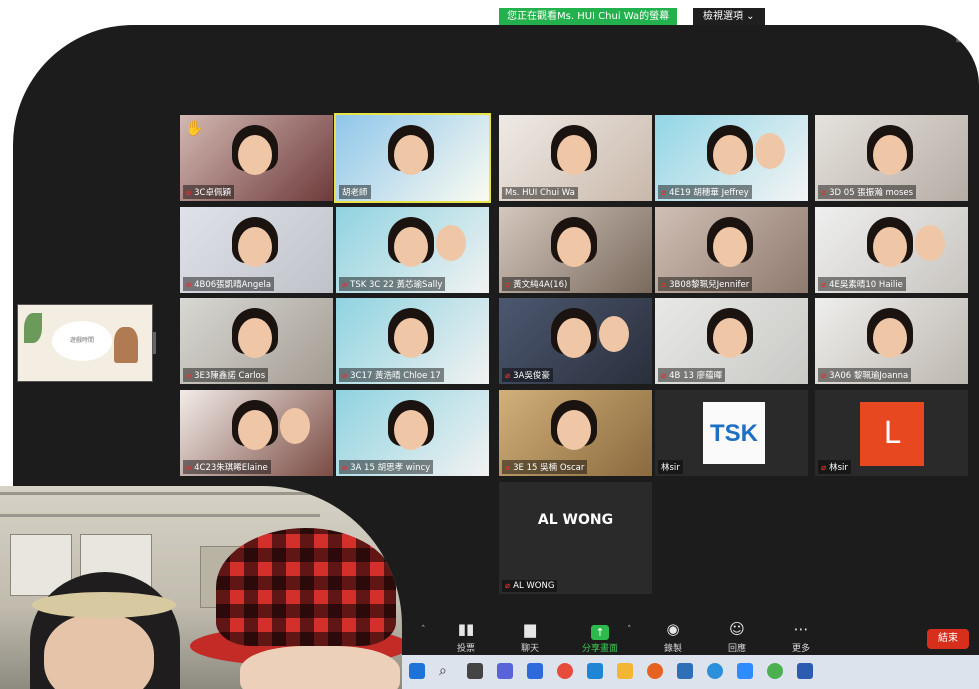 The image size is (979, 689). Describe the element at coordinates (208, 192) in the screenshot. I see `participant-name-label: ⌀ 3C卓佩穎` at that location.